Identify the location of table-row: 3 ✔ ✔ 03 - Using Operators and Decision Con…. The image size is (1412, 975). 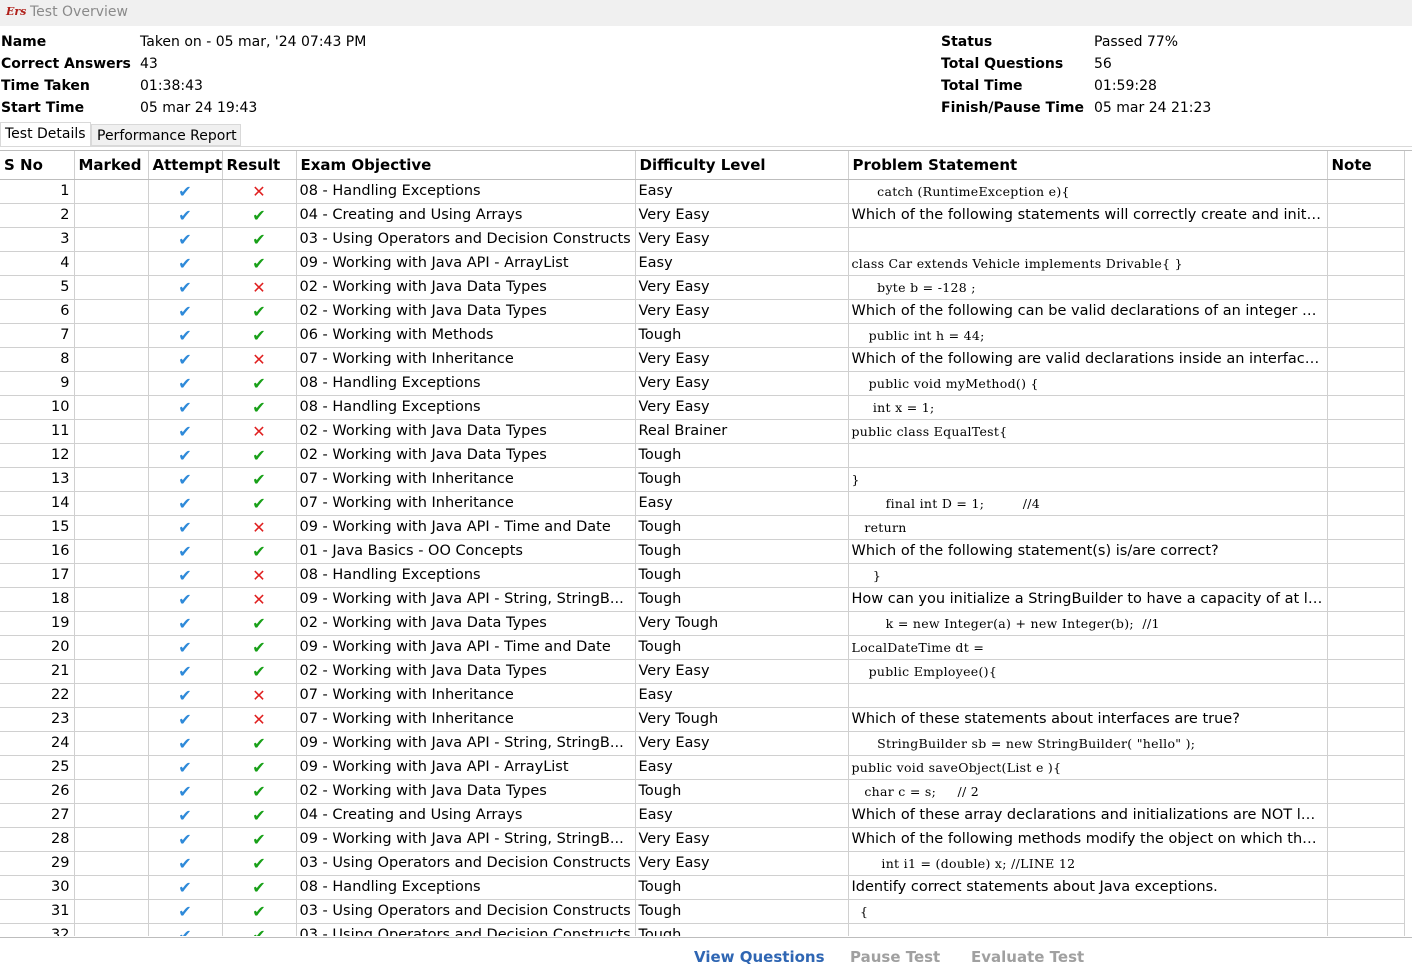
(702, 239).